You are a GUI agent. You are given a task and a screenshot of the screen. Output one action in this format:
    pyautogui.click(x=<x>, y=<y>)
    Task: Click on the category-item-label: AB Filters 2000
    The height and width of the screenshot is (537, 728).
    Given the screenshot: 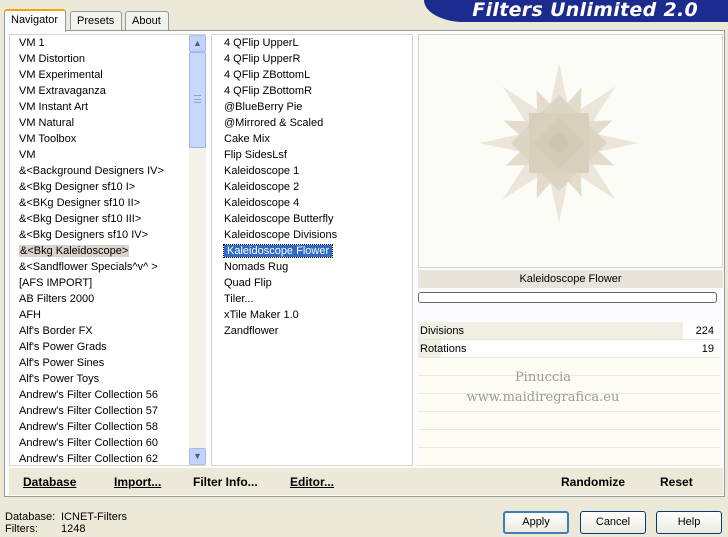 What is the action you would take?
    pyautogui.click(x=57, y=299)
    